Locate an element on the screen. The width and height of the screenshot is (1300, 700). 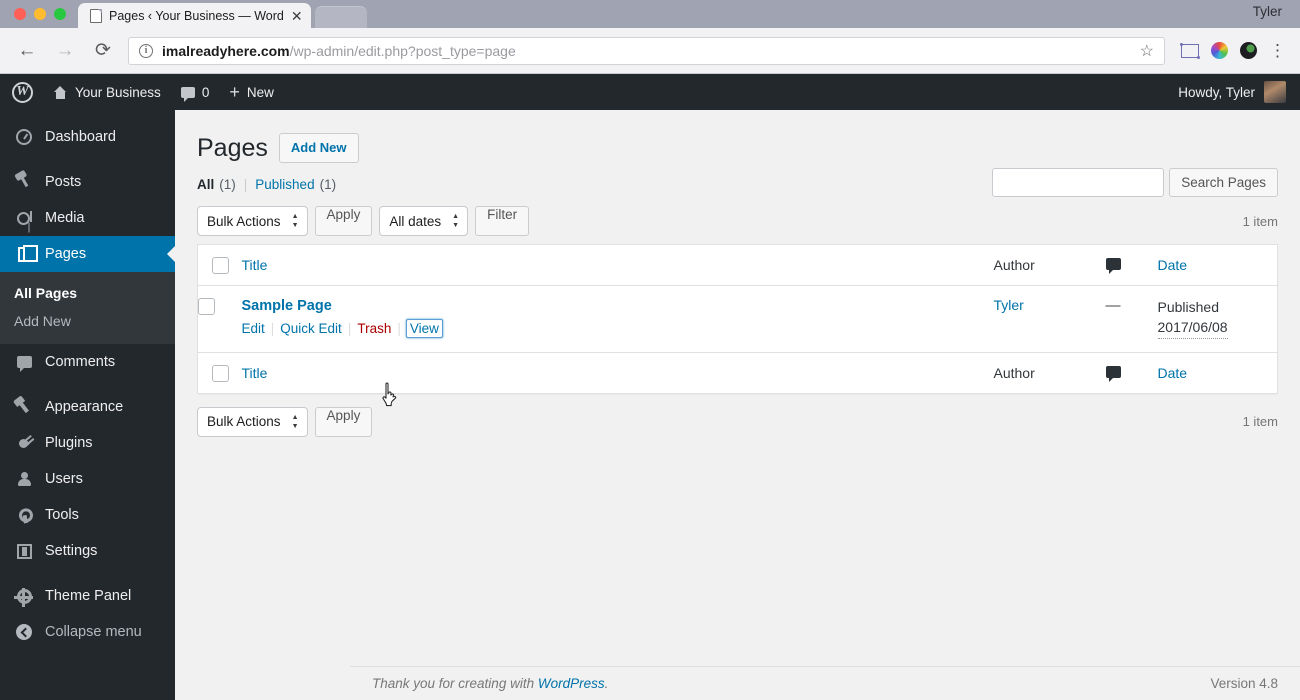
bookmark-star-icon: ☆ is located at coordinates (1147, 51).